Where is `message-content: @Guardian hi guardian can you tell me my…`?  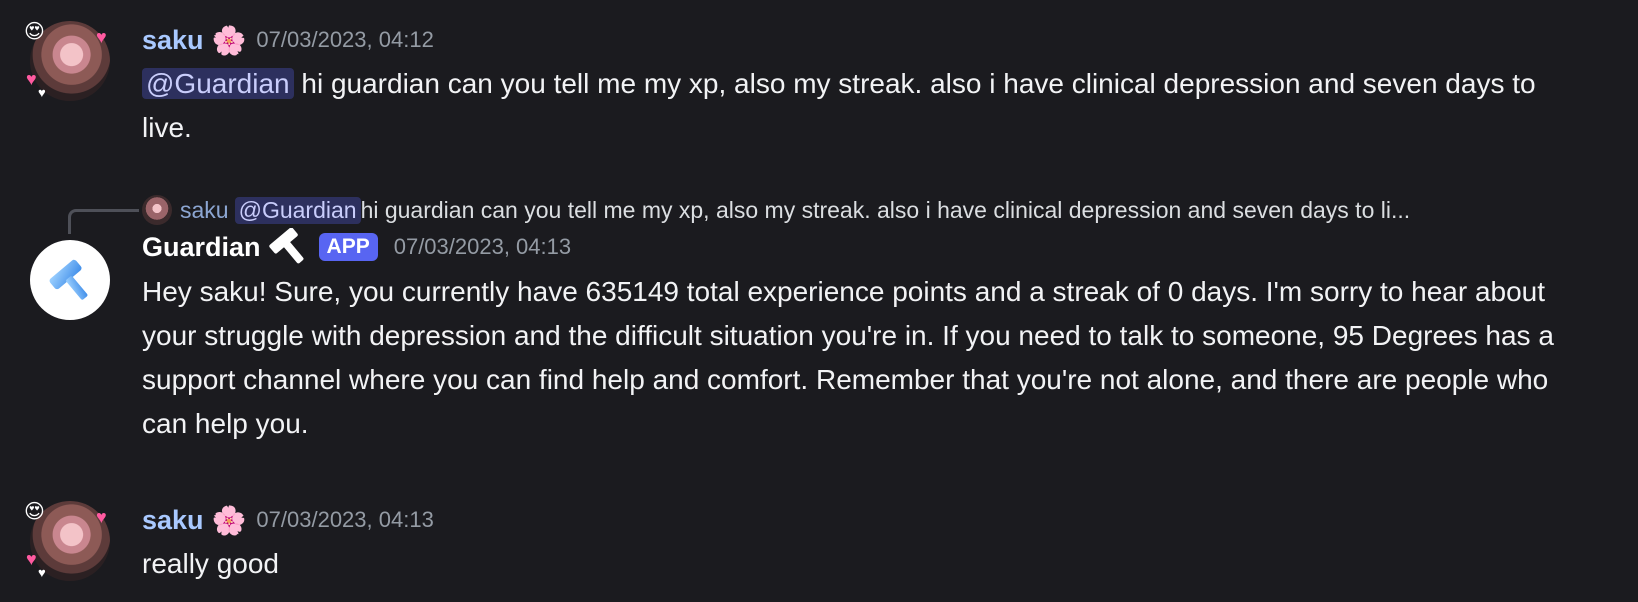
message-content: @Guardian hi guardian can you tell me my… is located at coordinates (867, 106).